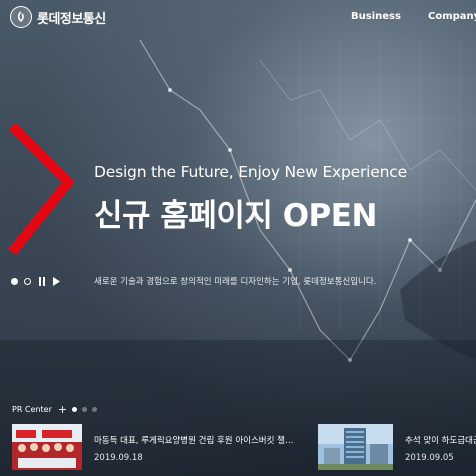 Image resolution: width=476 pixels, height=476 pixels. Describe the element at coordinates (32, 409) in the screenshot. I see `pr-center-label: PR Center` at that location.